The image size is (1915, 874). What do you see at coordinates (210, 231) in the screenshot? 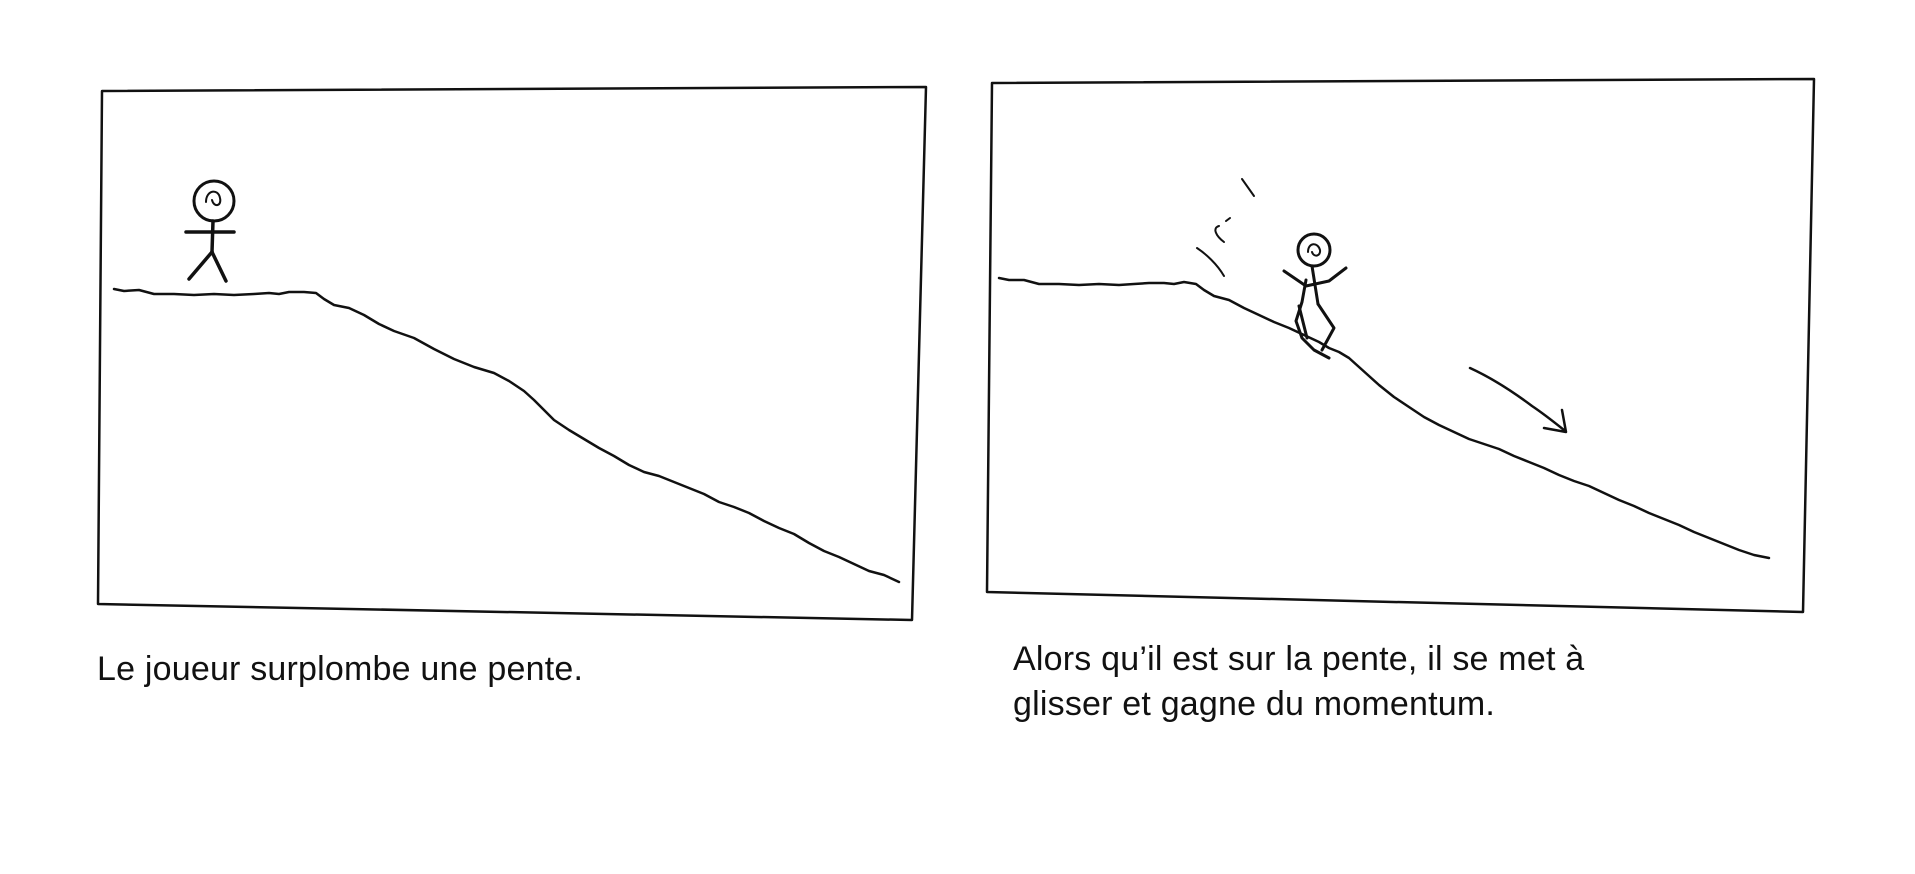
I see `player-standing-figure` at bounding box center [210, 231].